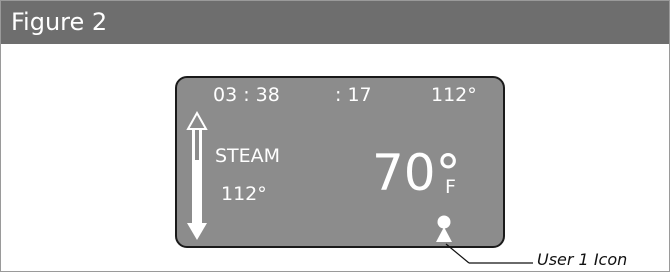  I want to click on mode-temp: 112°, so click(244, 194).